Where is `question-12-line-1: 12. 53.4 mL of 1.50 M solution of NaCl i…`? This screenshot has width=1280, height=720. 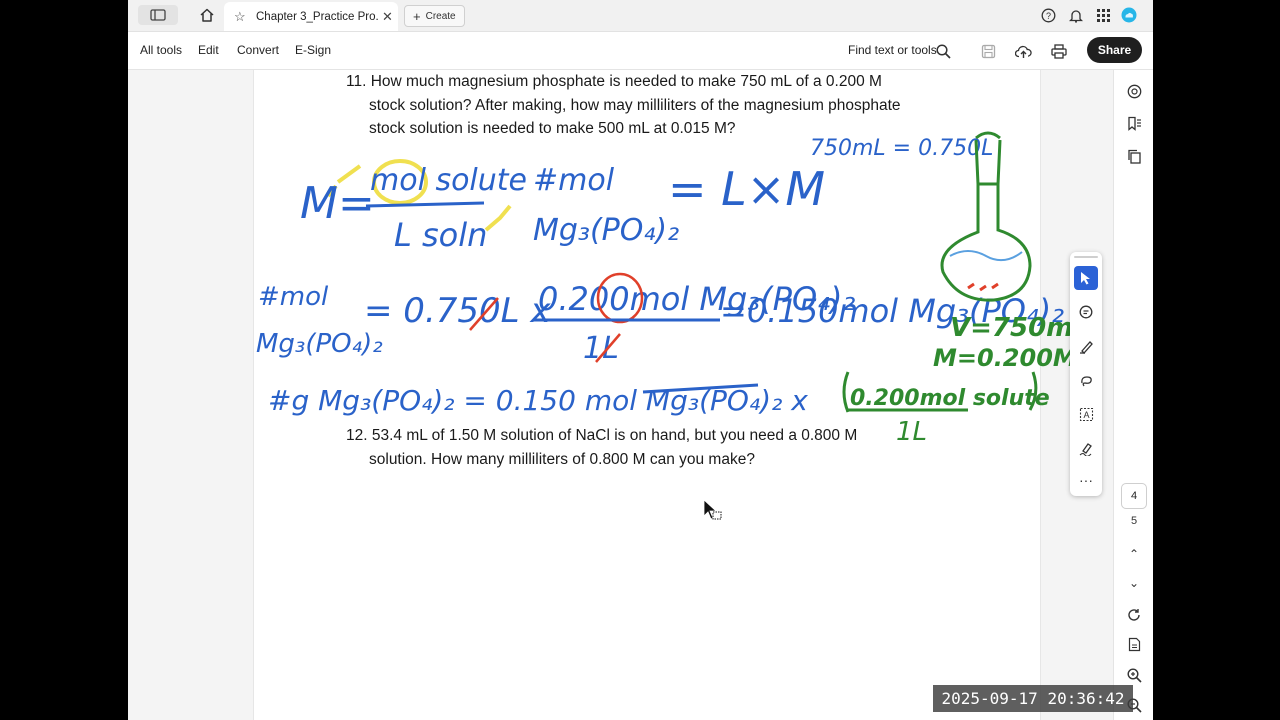
question-12-line-1: 12. 53.4 mL of 1.50 M solution of NaCl i… is located at coordinates (602, 435).